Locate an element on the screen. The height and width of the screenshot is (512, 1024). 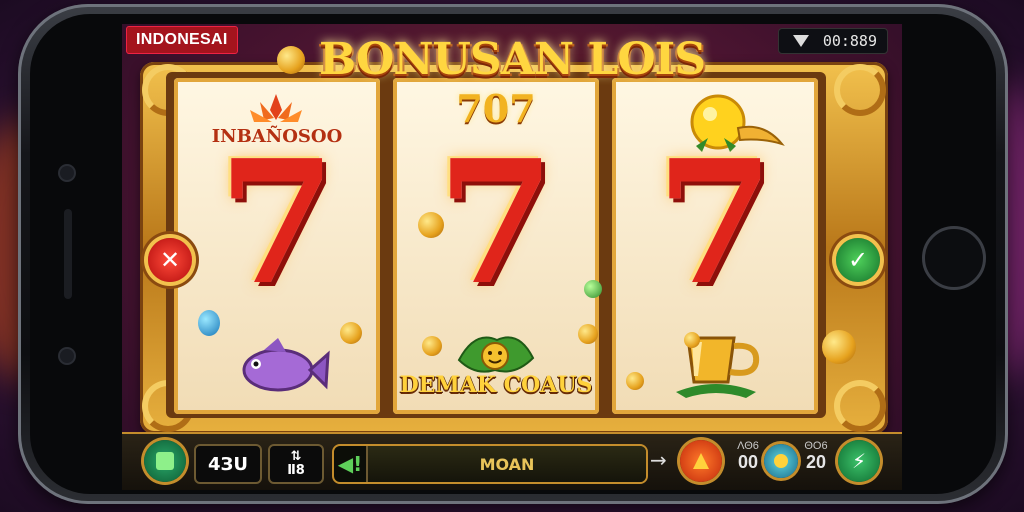
chip-icon is located at coordinates (165, 461).